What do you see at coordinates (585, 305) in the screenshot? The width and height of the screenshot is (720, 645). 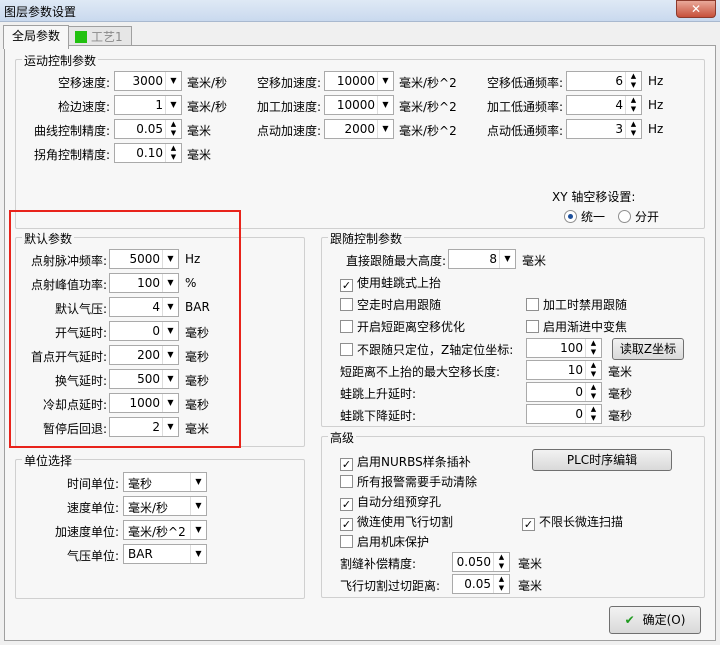 I see `checkbox-label: 加工时禁用跟随` at bounding box center [585, 305].